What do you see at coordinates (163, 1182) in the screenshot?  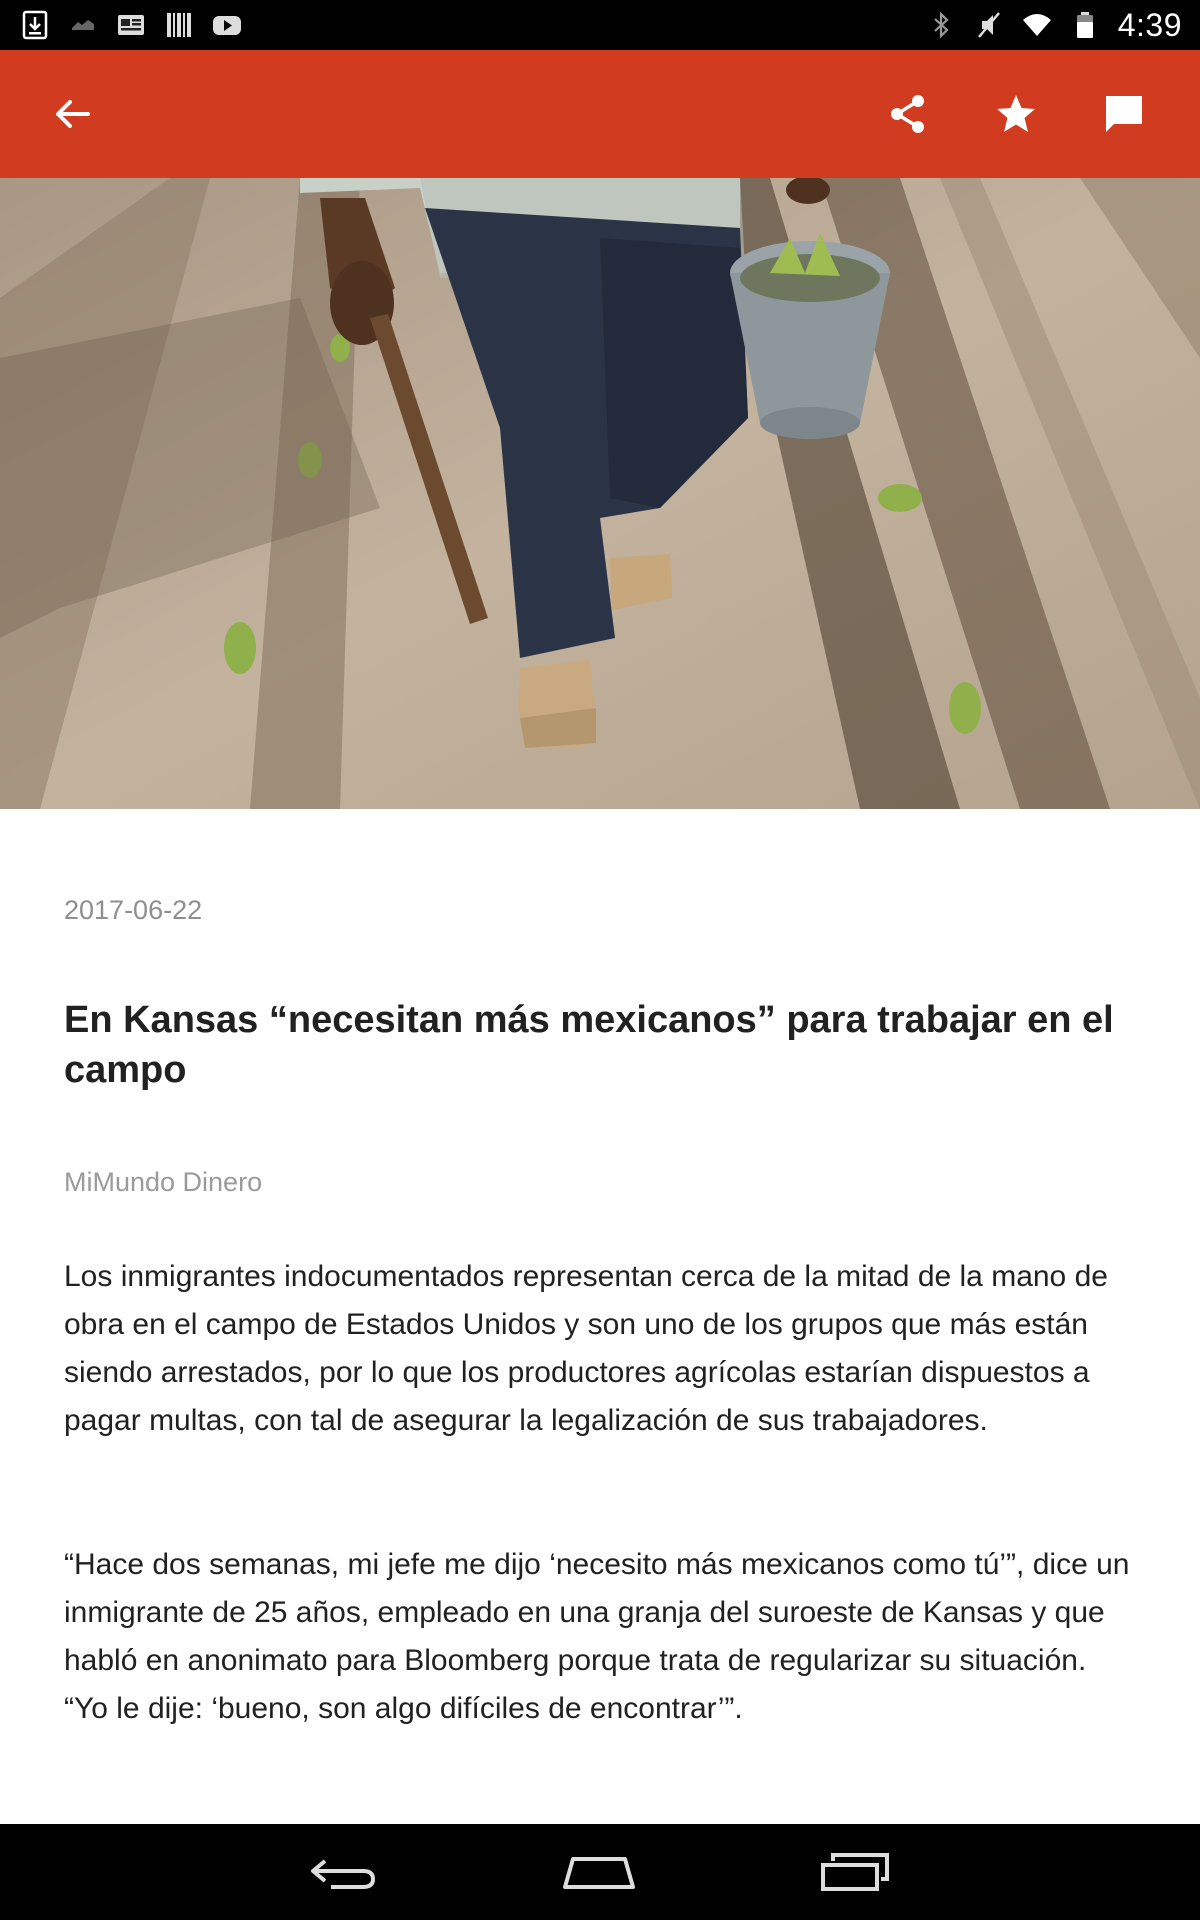 I see `article-source: MiMundo Dinero` at bounding box center [163, 1182].